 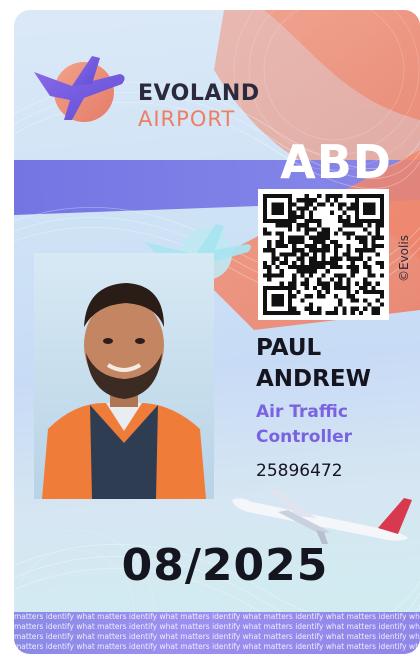 What do you see at coordinates (322, 517) in the screenshot?
I see `airliner-icon` at bounding box center [322, 517].